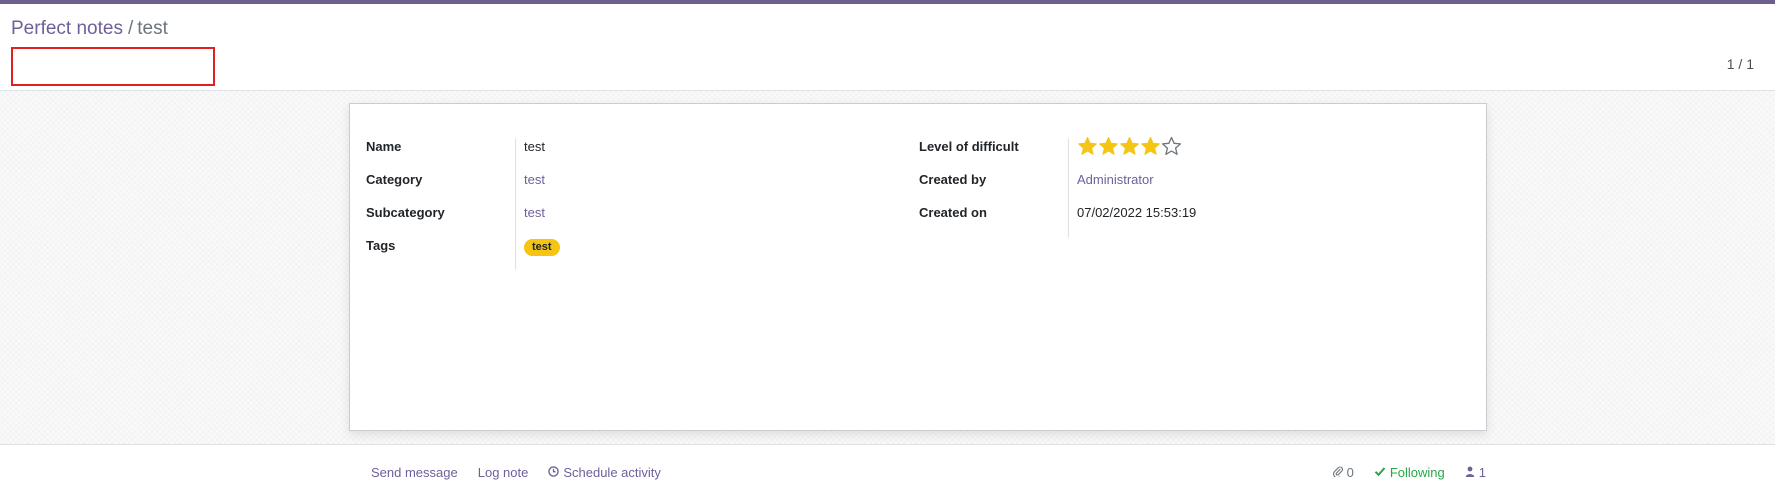 The height and width of the screenshot is (480, 1775). I want to click on tags-value: test, so click(542, 246).